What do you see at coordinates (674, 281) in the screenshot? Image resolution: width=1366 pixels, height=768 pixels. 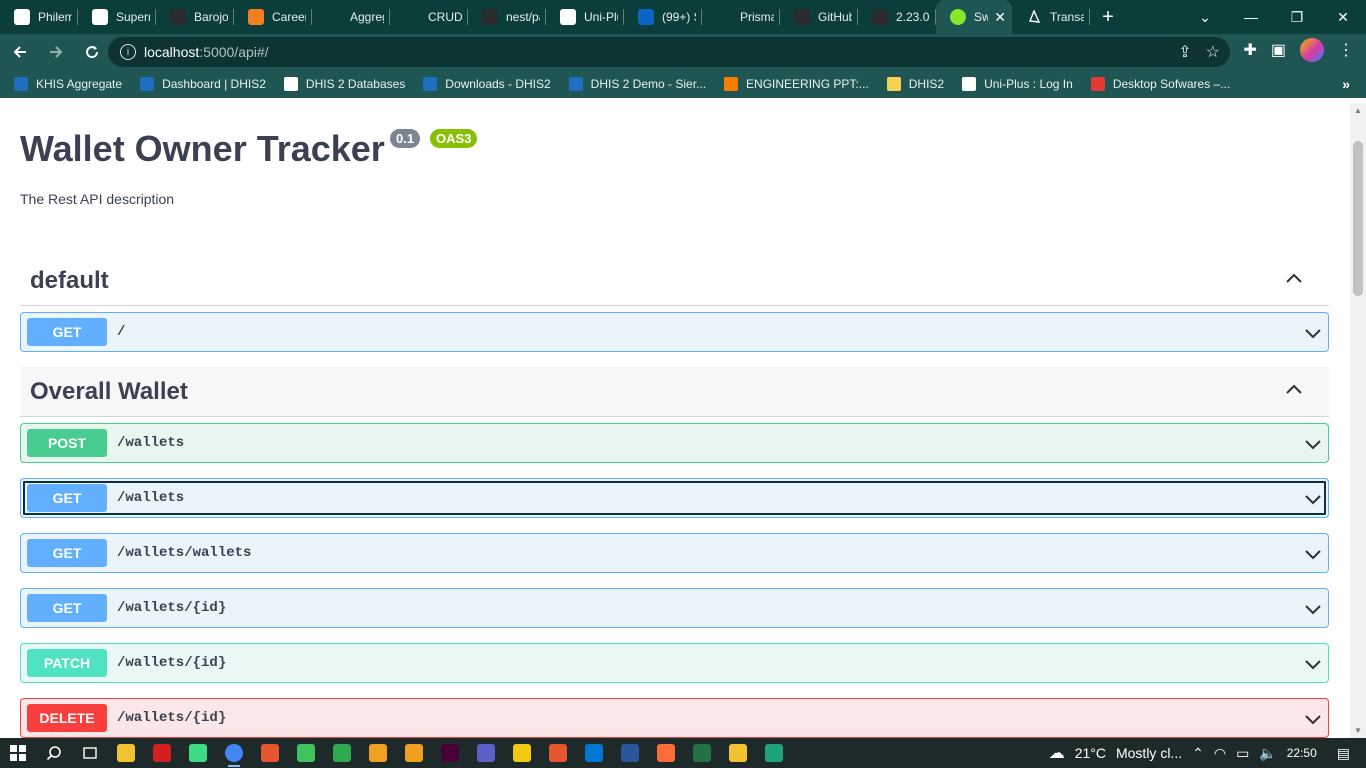 I see `section-header: default` at bounding box center [674, 281].